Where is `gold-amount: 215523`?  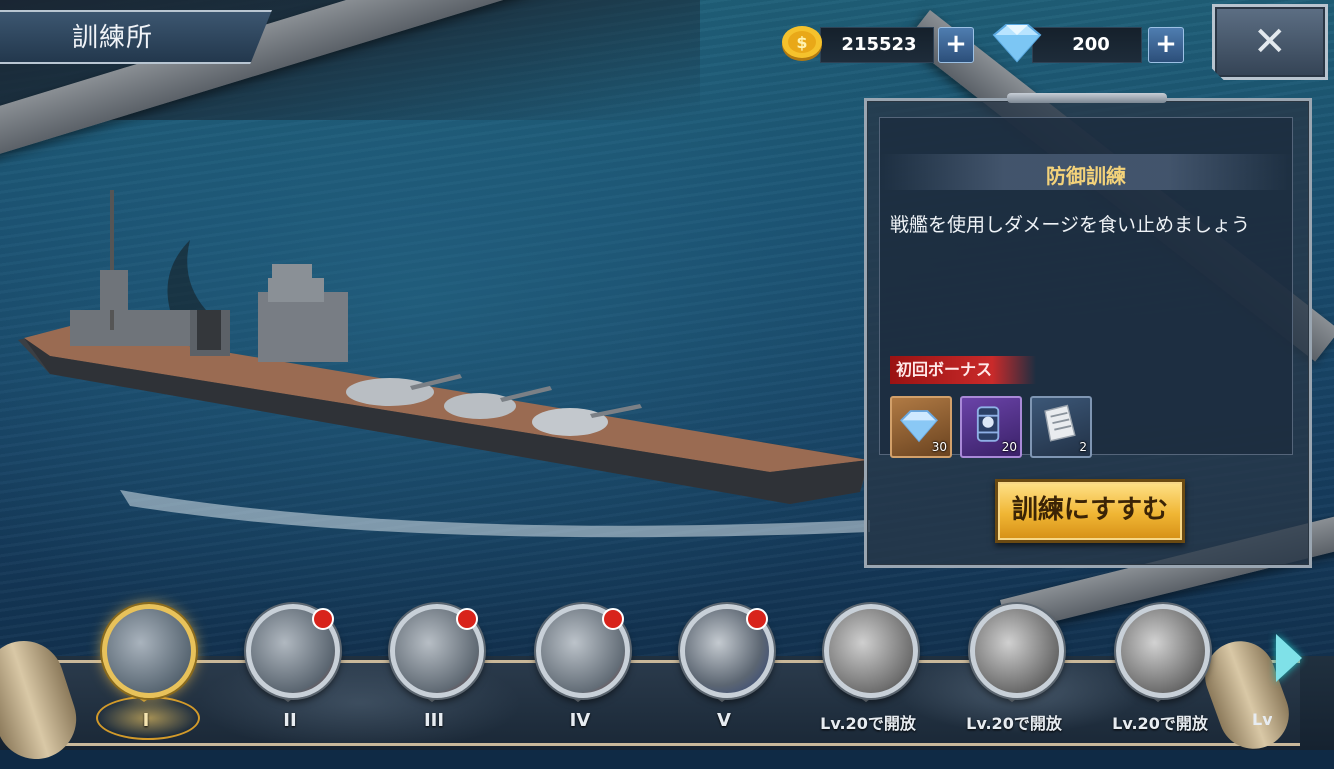 gold-amount: 215523 is located at coordinates (879, 44).